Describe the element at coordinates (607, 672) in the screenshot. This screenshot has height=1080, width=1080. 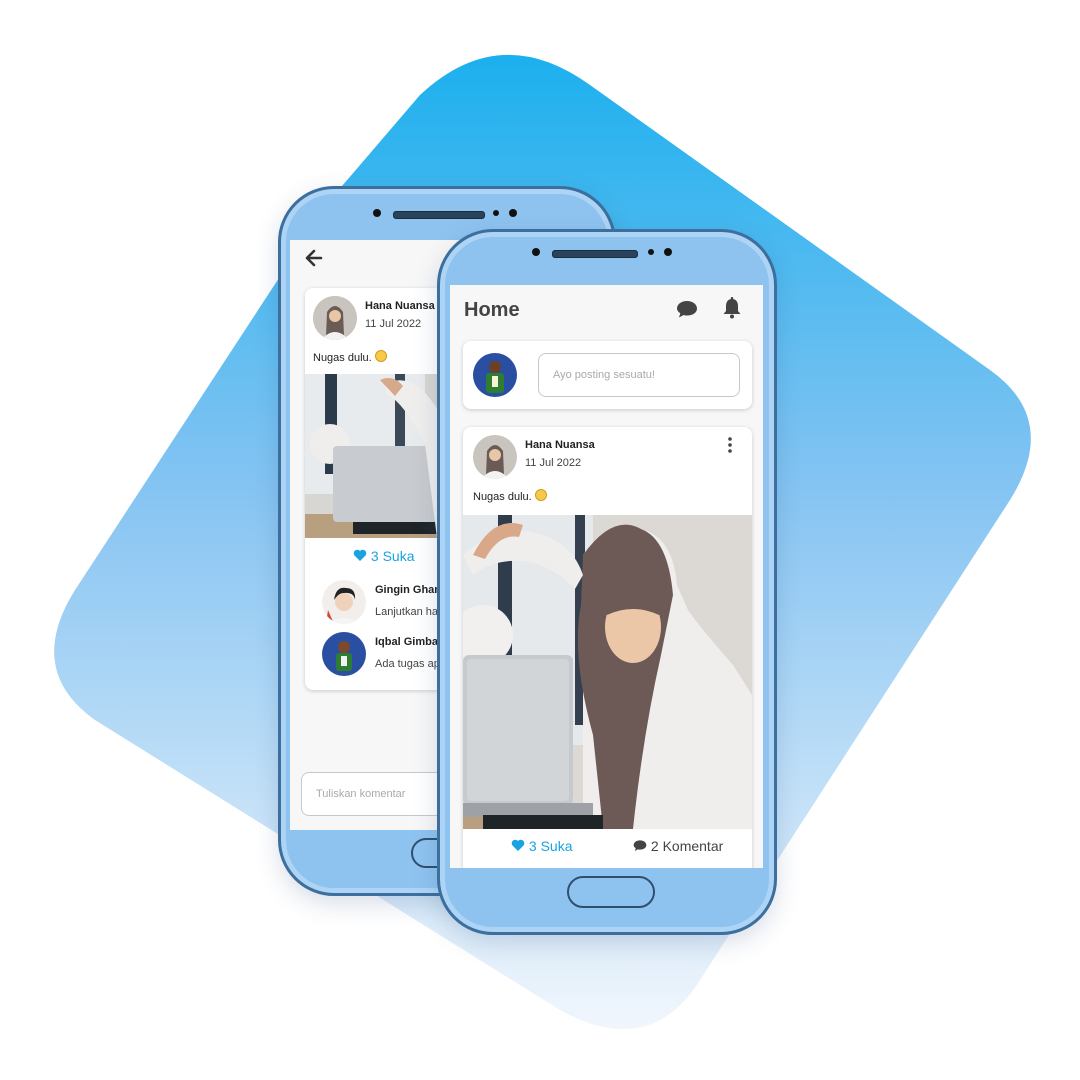
I see `post-photo` at that location.